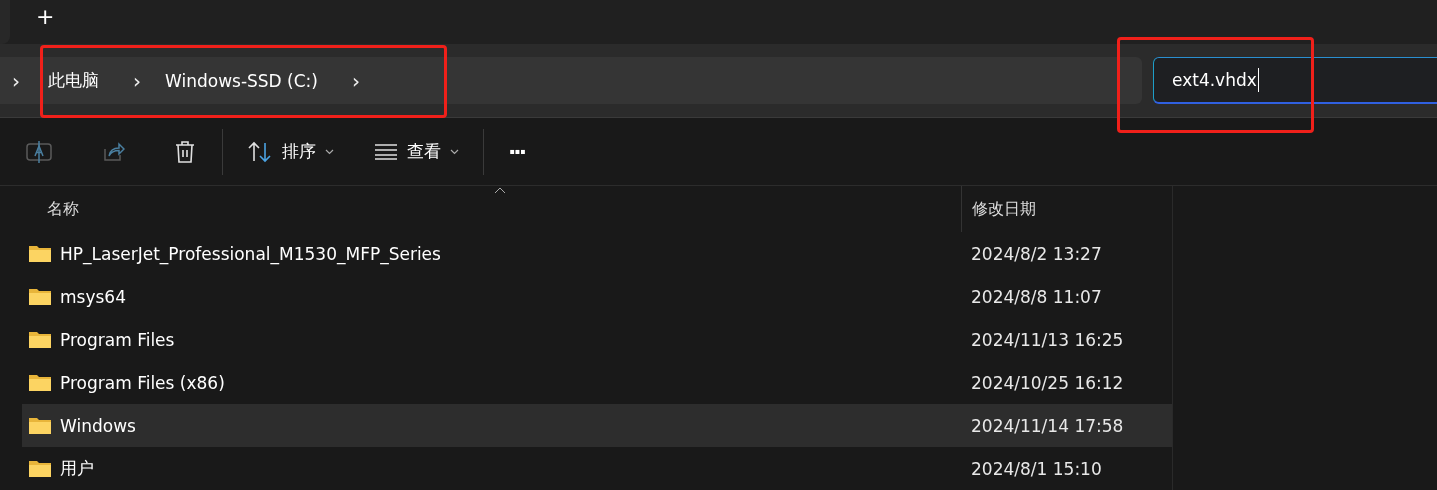  What do you see at coordinates (597, 382) in the screenshot?
I see `file-row: Program Files (x86) 2024/10/25 16:12` at bounding box center [597, 382].